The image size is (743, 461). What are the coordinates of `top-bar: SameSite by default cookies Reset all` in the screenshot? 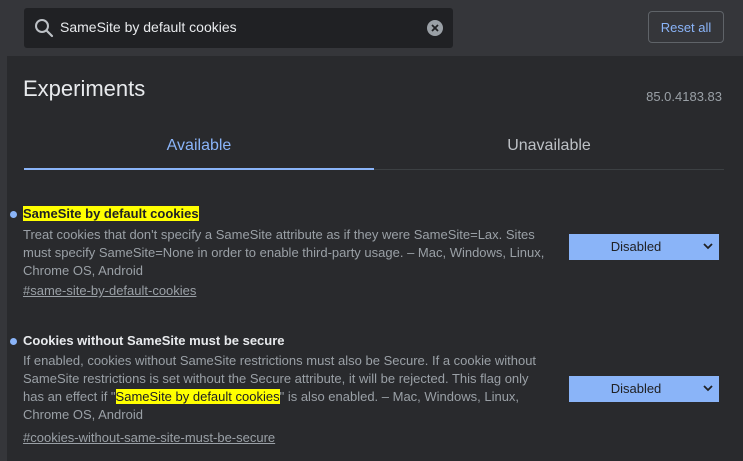 It's located at (371, 28).